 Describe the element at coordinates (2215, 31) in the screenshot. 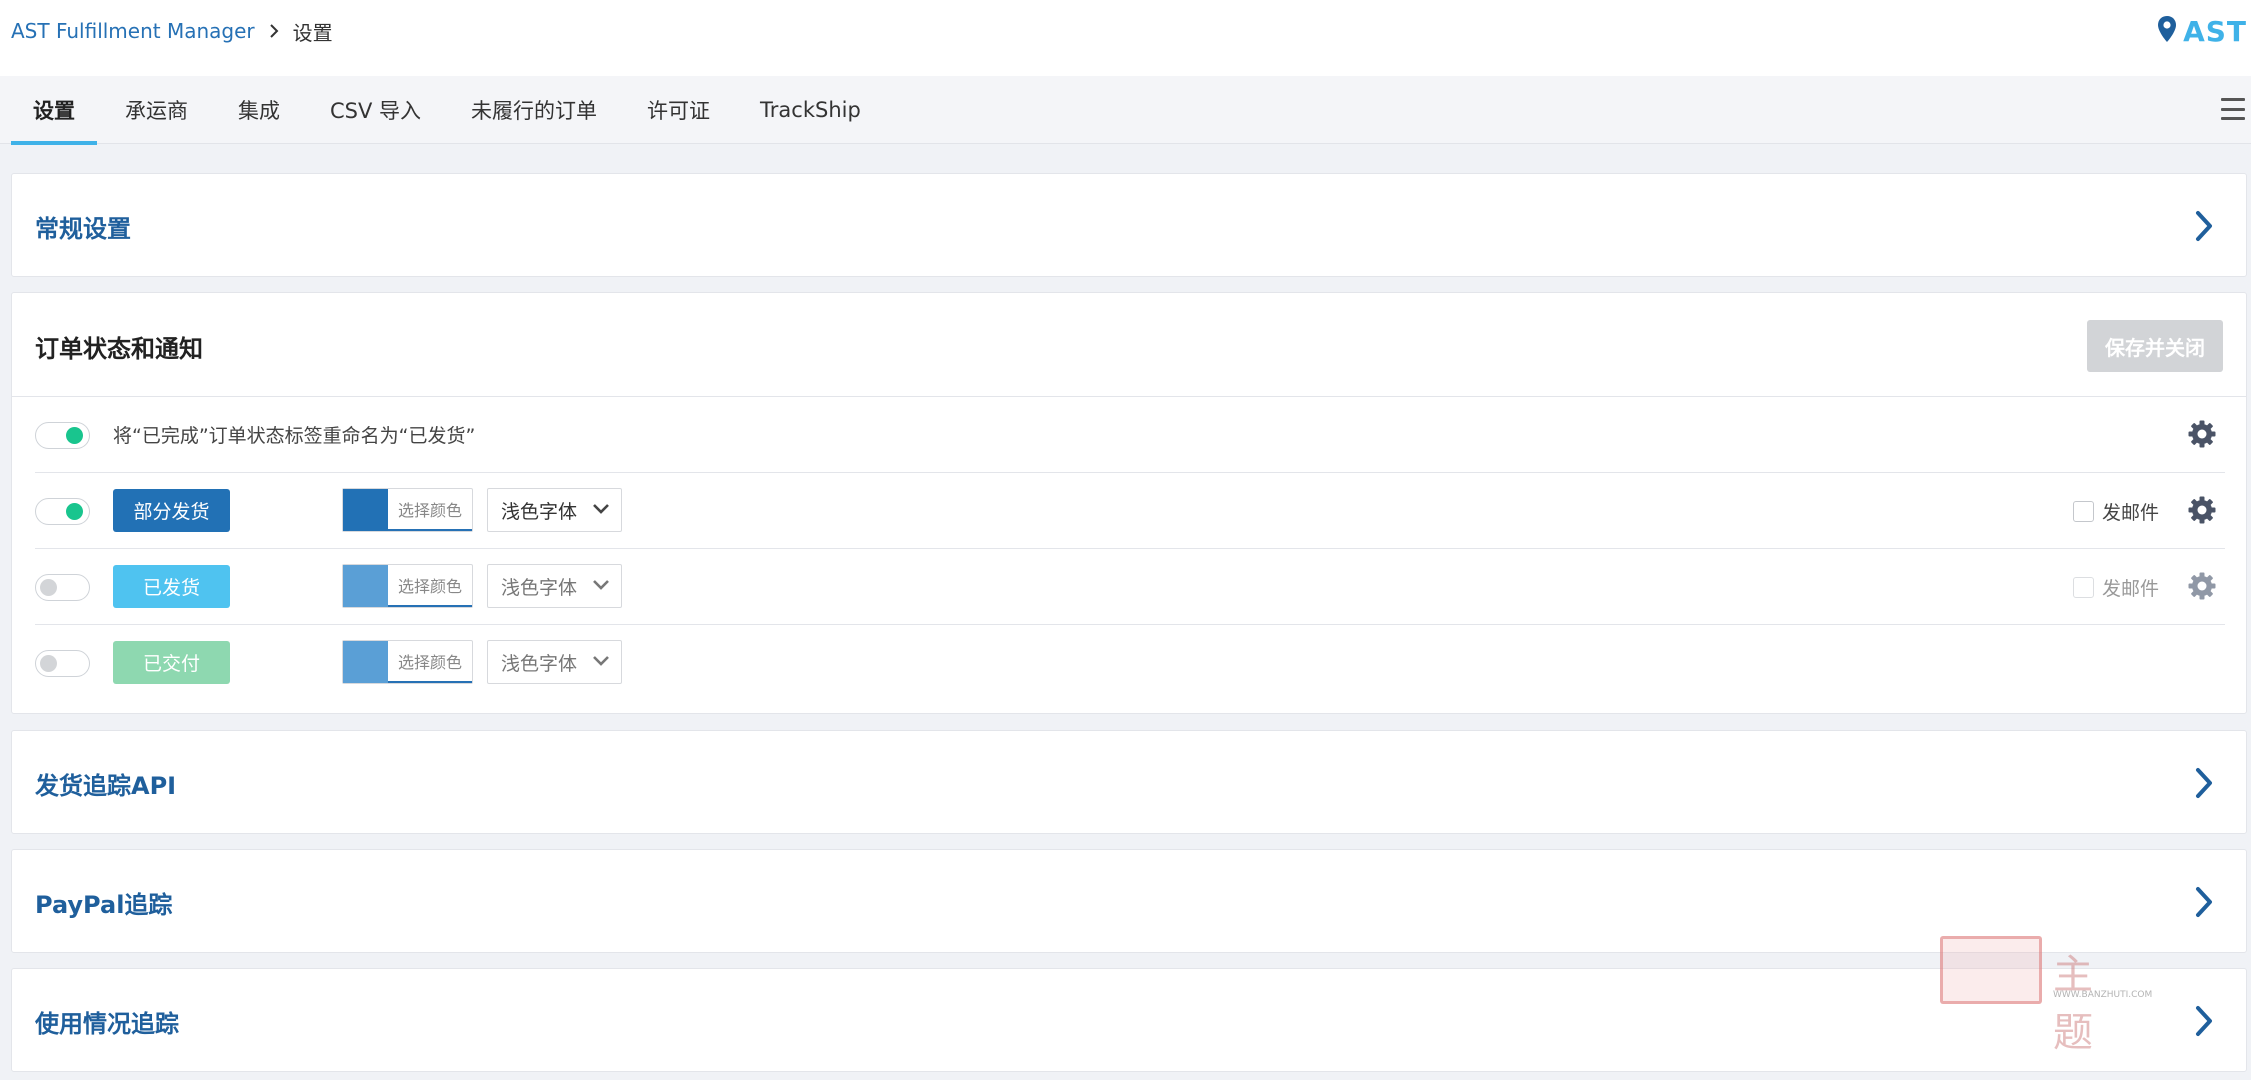

I see `brand-text: AST` at that location.